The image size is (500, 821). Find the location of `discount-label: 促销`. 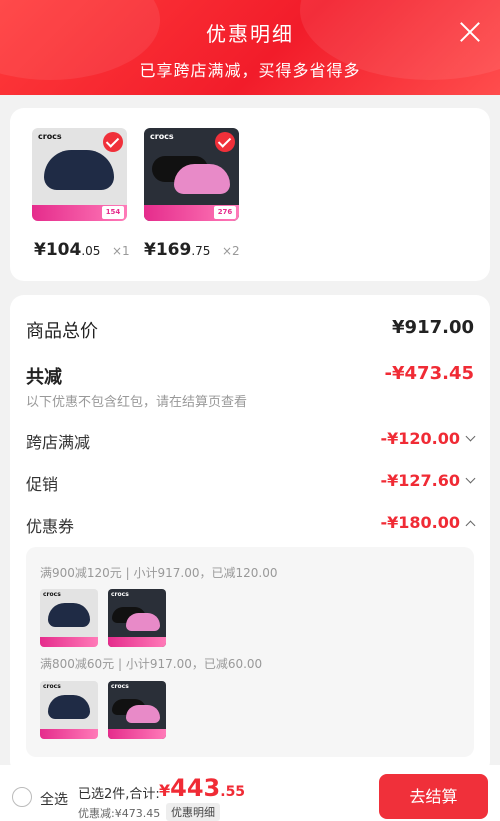

discount-label: 促销 is located at coordinates (42, 484).